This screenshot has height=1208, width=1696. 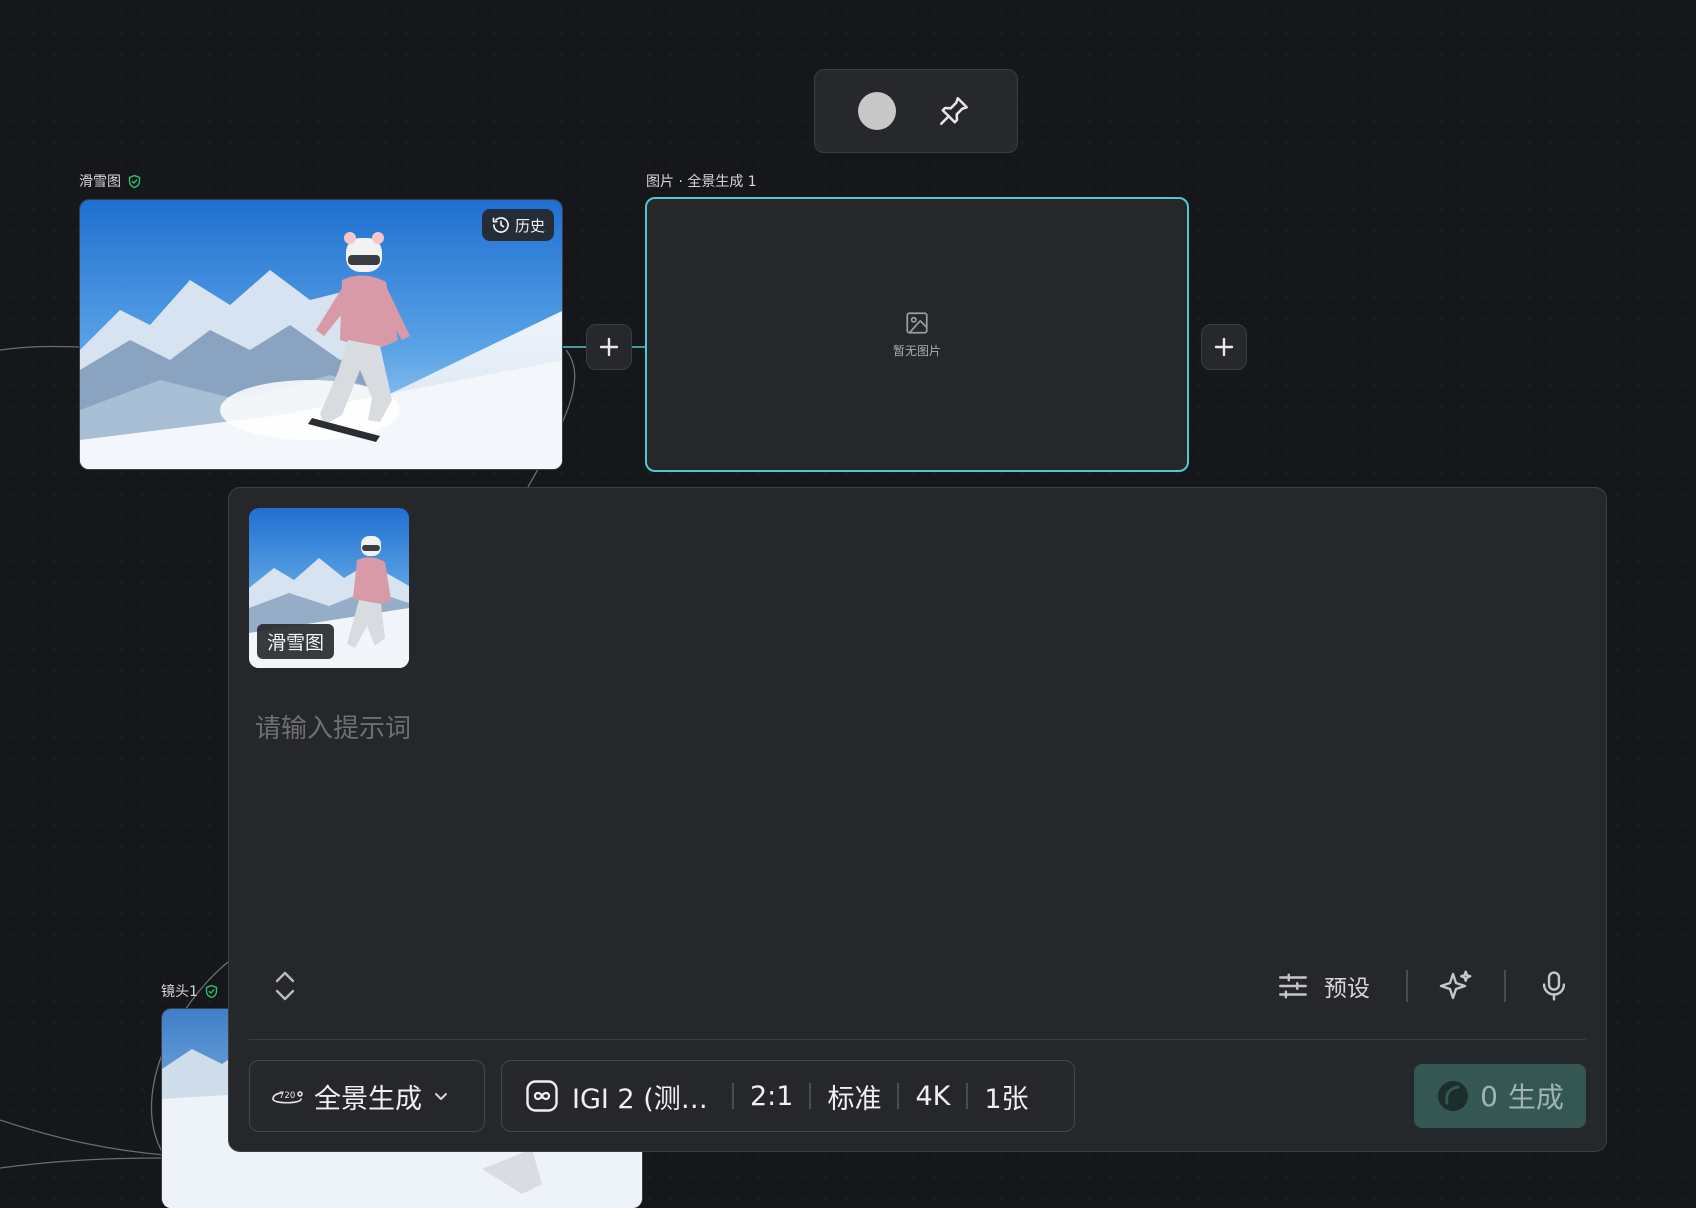 What do you see at coordinates (110, 181) in the screenshot?
I see `node-title-ski-image: 滑雪图` at bounding box center [110, 181].